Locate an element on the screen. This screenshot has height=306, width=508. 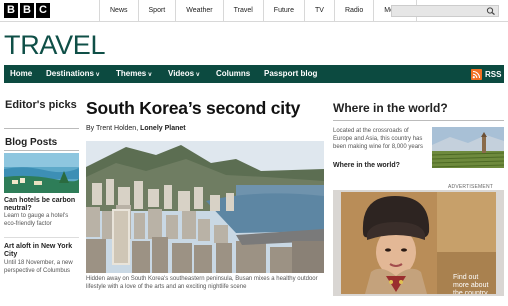
nav-videos-label: Videos is located at coordinates (181, 73).